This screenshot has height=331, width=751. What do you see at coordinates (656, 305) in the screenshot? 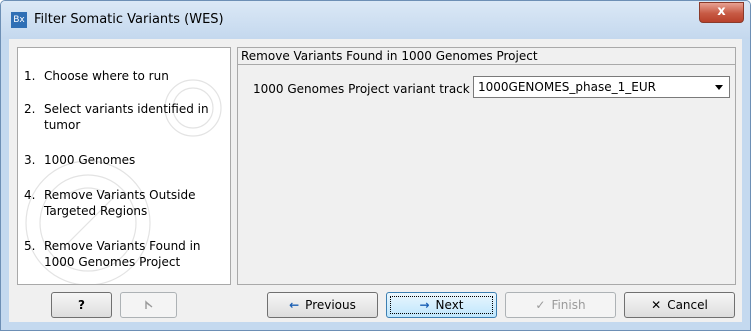
I see `cancel-x-icon: ✕` at bounding box center [656, 305].